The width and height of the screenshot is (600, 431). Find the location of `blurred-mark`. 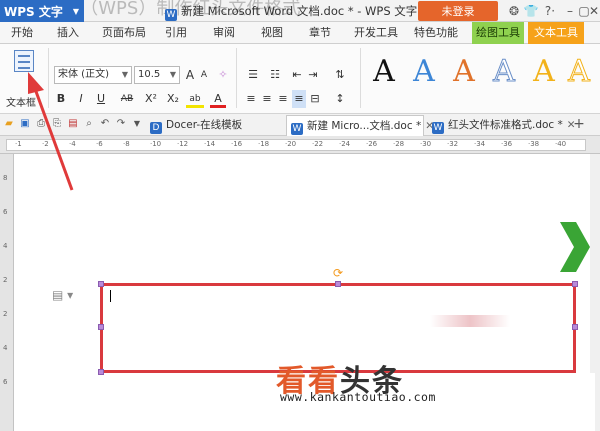

blurred-mark is located at coordinates (470, 321).